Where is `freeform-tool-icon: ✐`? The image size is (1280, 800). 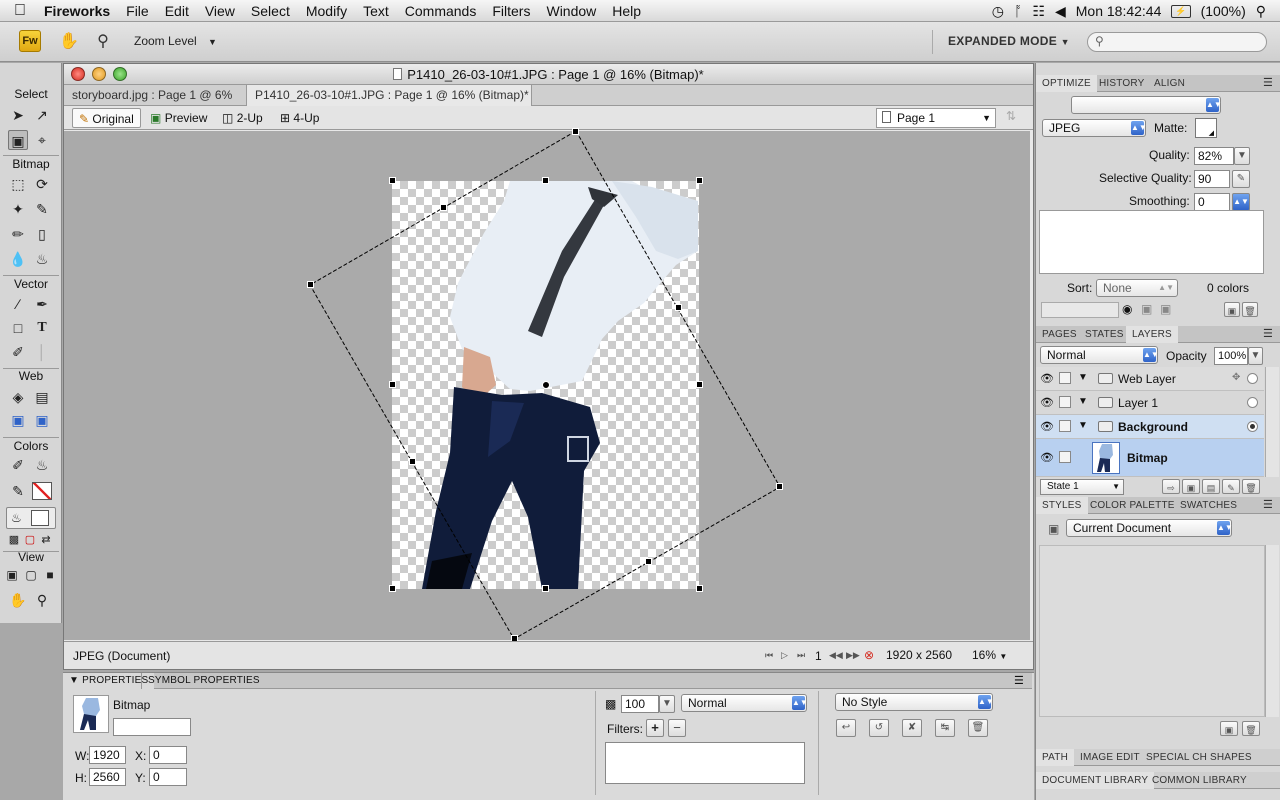 freeform-tool-icon: ✐ is located at coordinates (18, 352).